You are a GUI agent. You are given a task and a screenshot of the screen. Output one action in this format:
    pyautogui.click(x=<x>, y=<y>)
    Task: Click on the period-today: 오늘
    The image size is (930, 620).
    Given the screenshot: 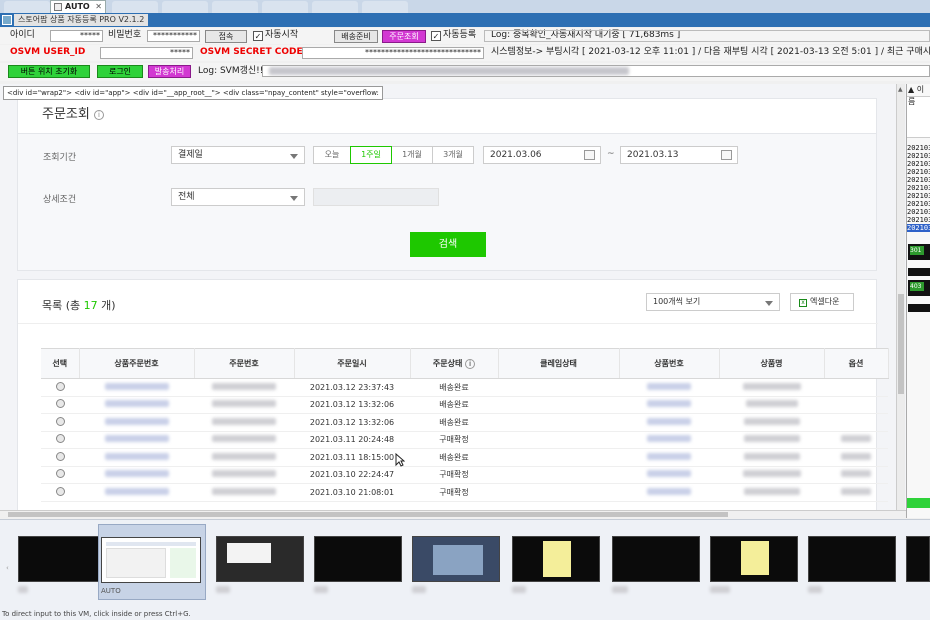 What is the action you would take?
    pyautogui.click(x=332, y=155)
    